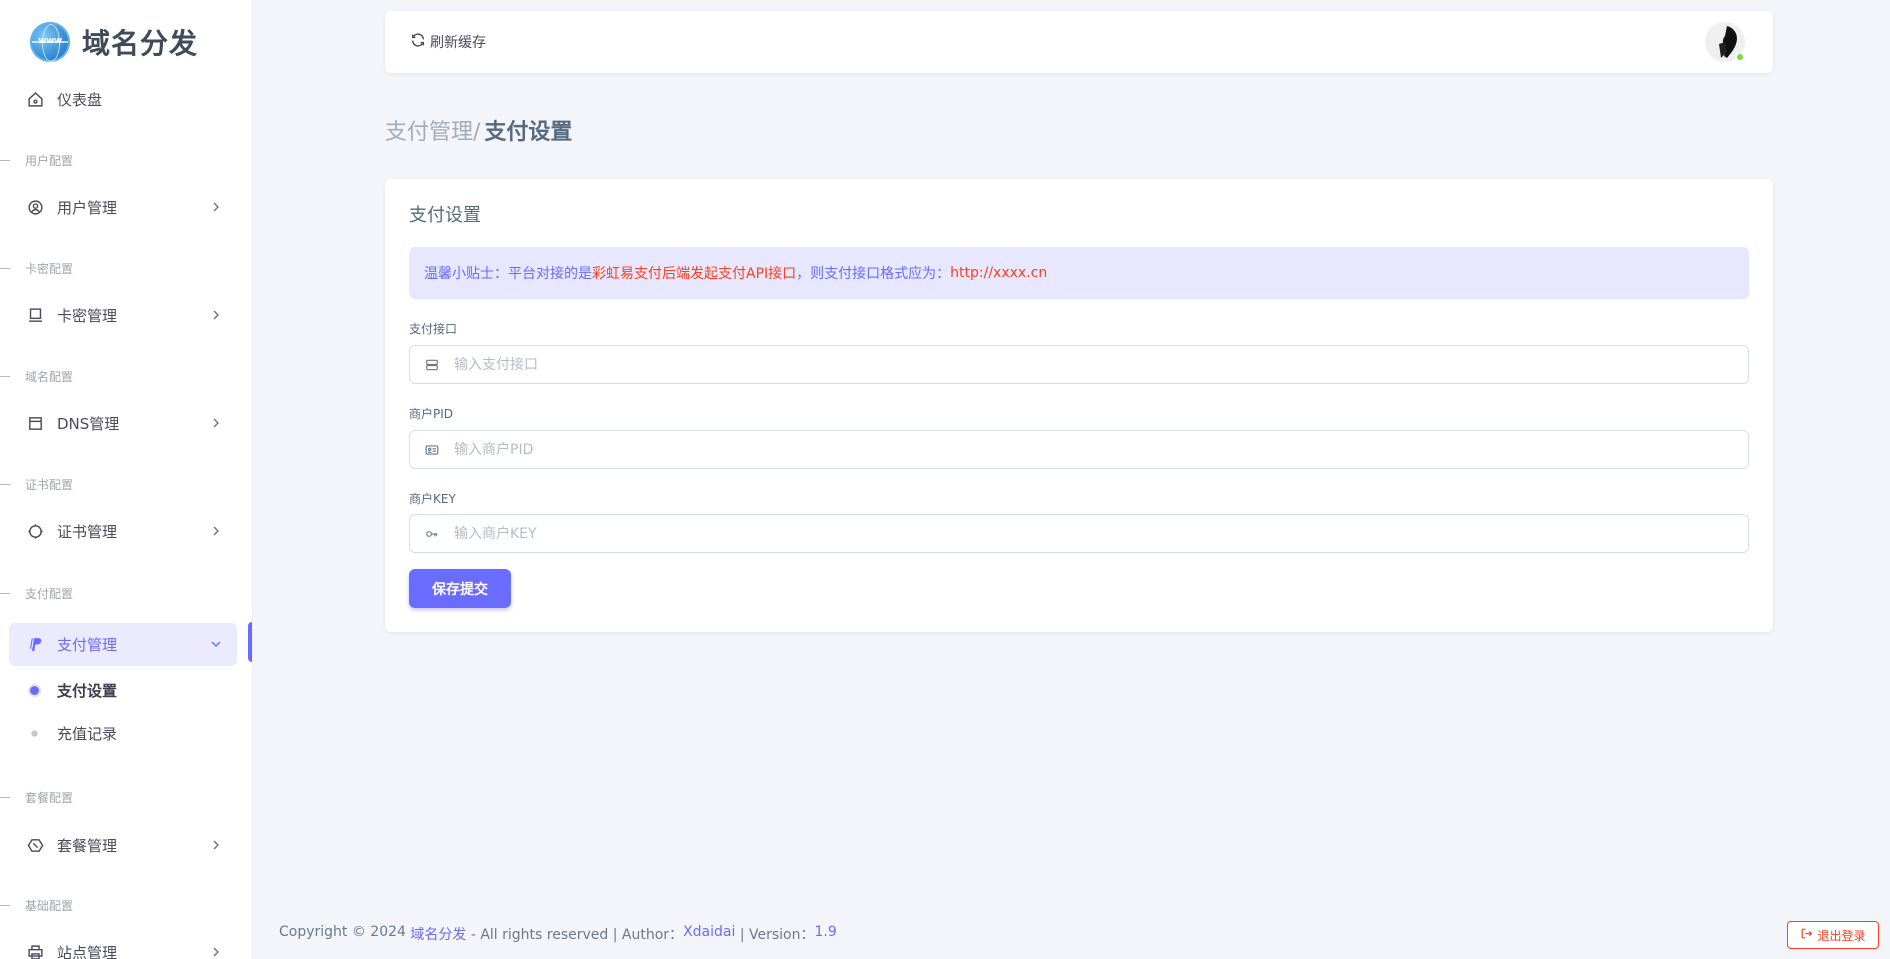 This screenshot has width=1890, height=959. Describe the element at coordinates (123, 845) in the screenshot. I see `sidebar-item-packages: 套餐管理` at that location.